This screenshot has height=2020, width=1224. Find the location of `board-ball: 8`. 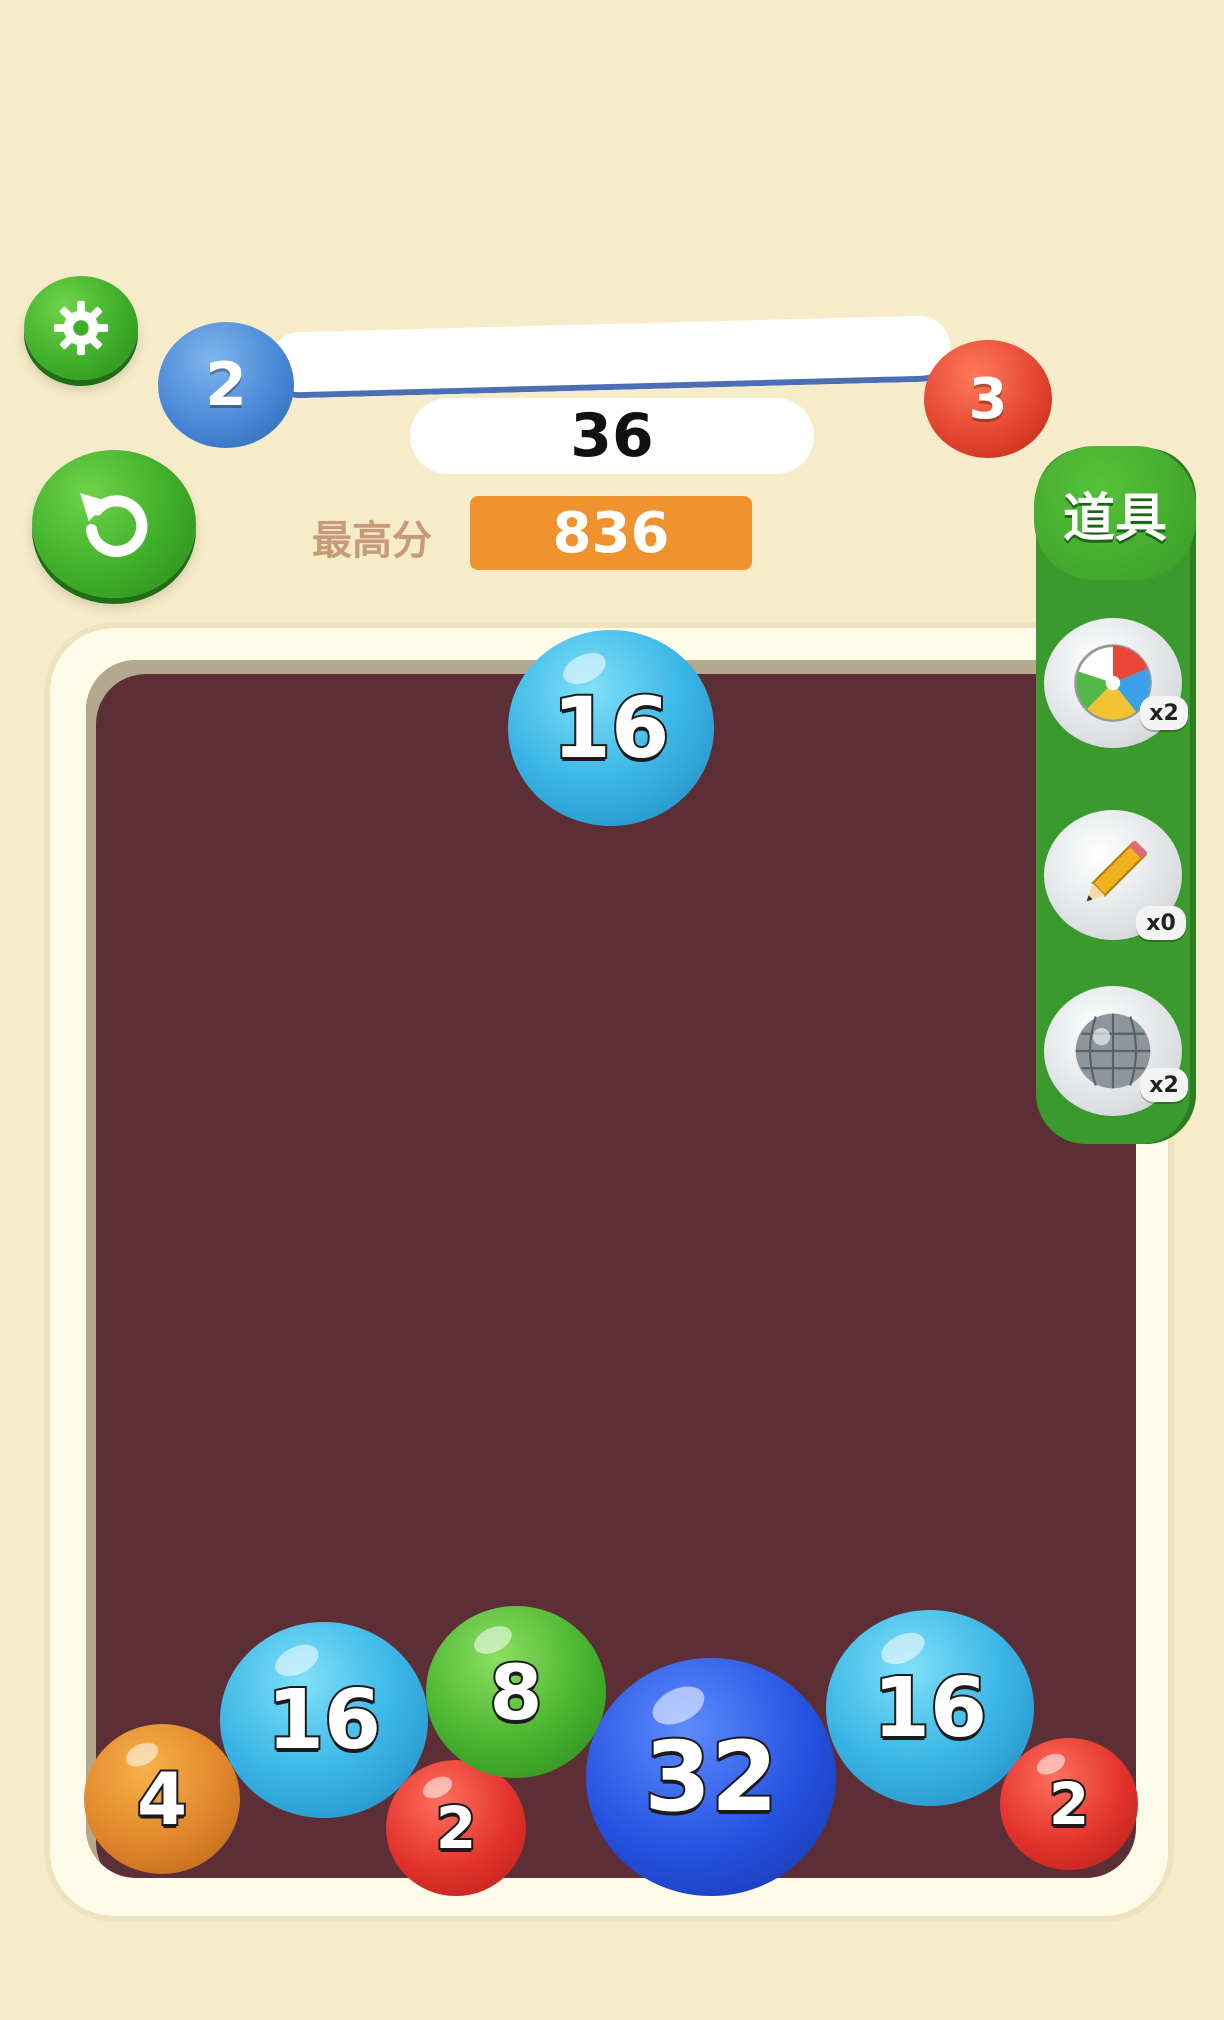

board-ball: 8 is located at coordinates (516, 1692).